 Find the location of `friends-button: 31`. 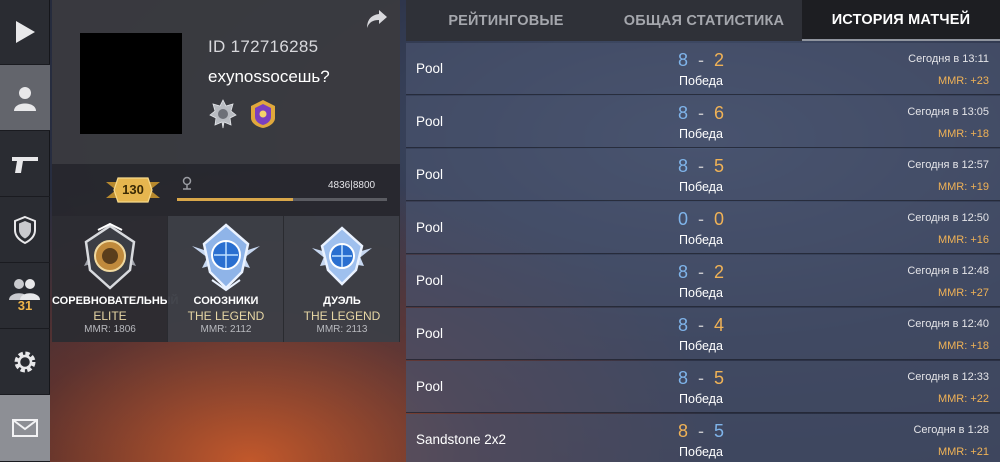

friends-button: 31 is located at coordinates (25, 296).